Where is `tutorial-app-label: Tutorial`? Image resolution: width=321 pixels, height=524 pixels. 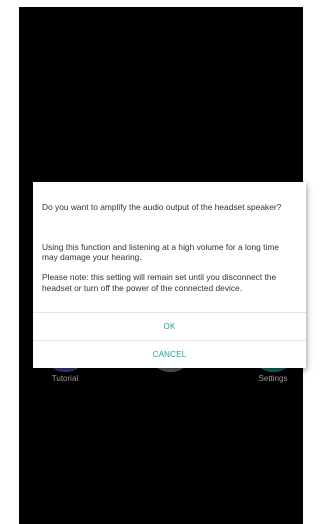 tutorial-app-label: Tutorial is located at coordinates (65, 378).